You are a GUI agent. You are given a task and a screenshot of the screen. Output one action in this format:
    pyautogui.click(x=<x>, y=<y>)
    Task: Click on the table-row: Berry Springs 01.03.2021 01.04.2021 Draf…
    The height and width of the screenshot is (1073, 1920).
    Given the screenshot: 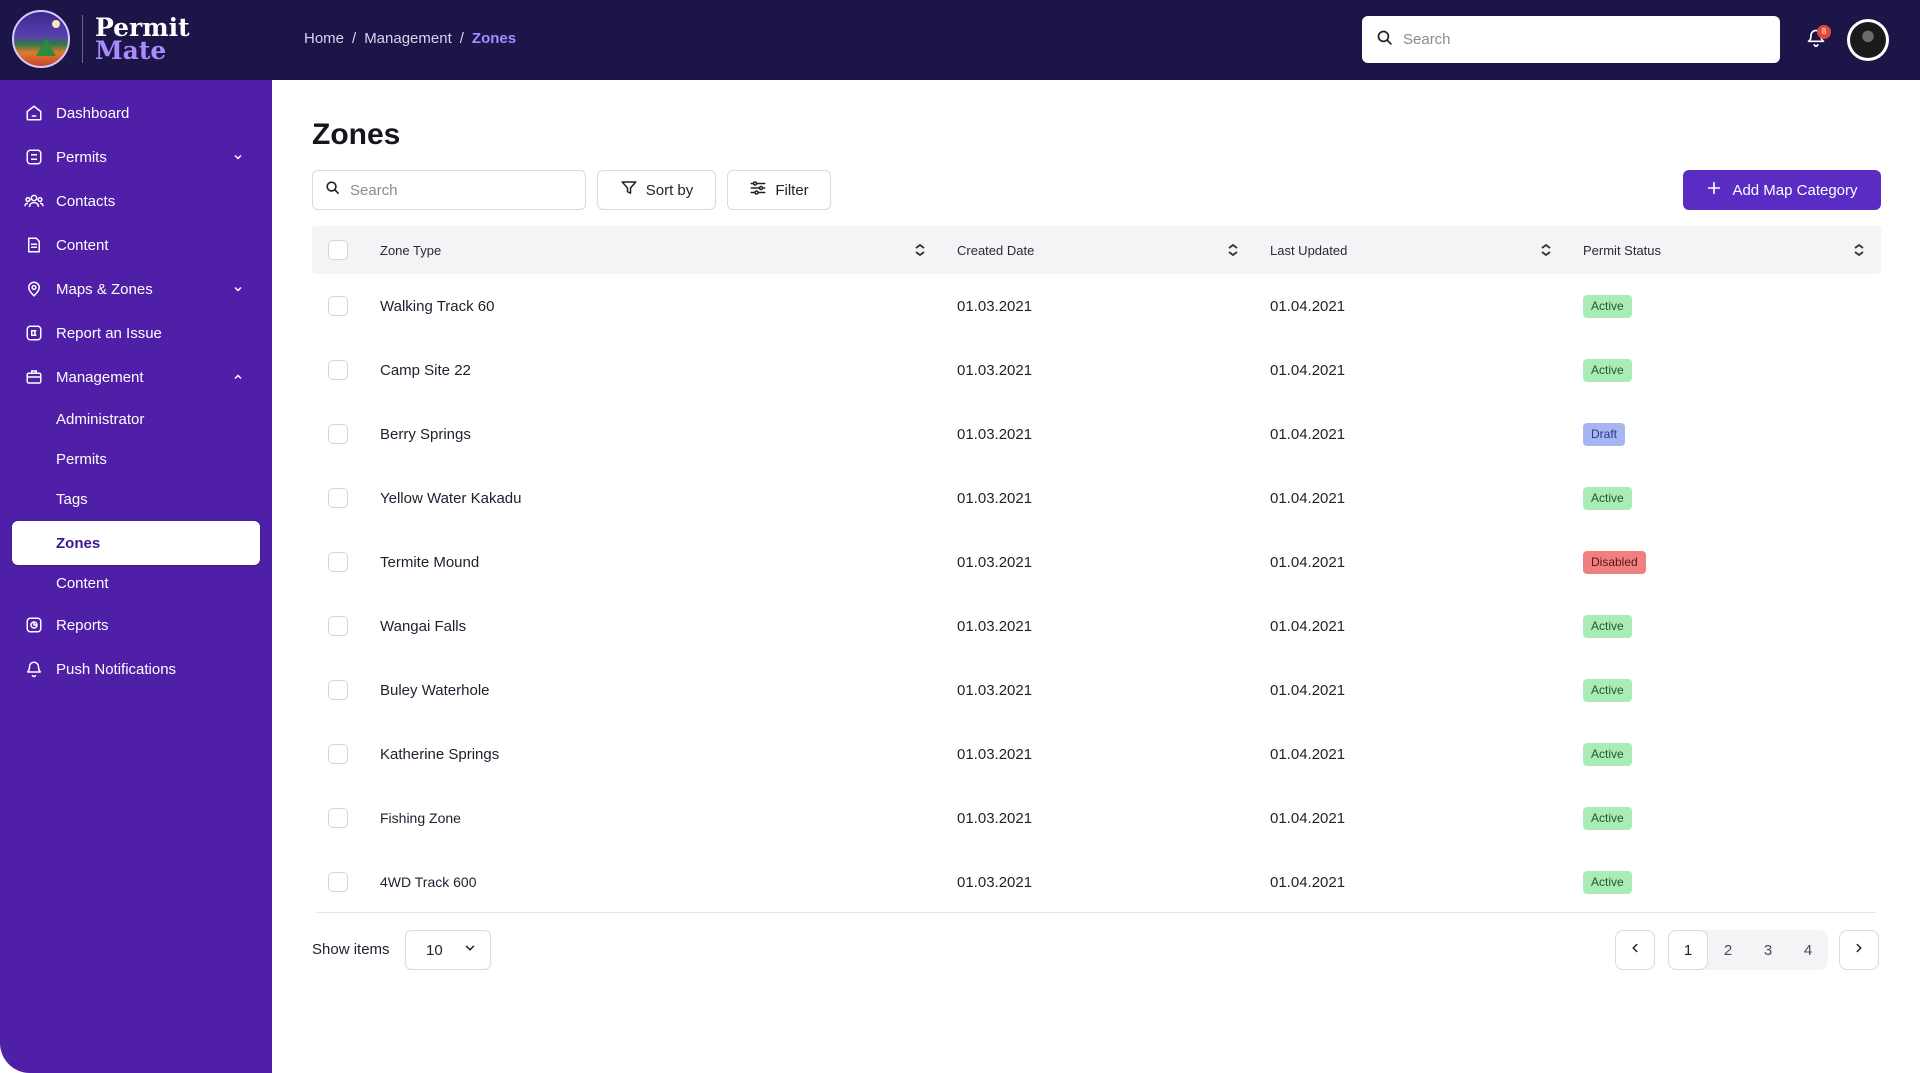 What is the action you would take?
    pyautogui.click(x=1096, y=434)
    